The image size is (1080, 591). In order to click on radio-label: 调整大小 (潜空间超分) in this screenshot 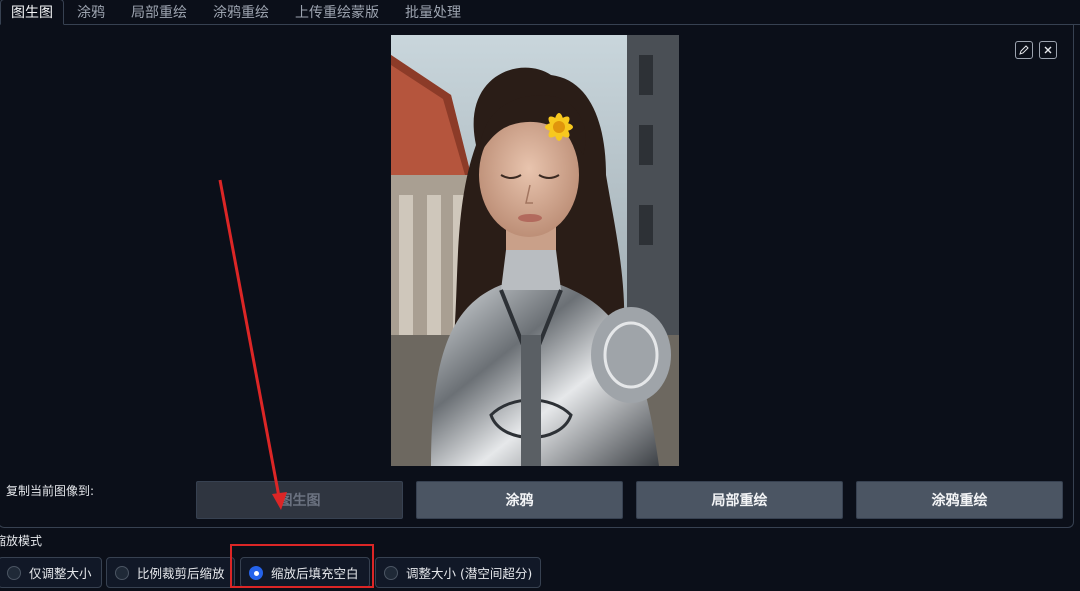, I will do `click(469, 573)`.